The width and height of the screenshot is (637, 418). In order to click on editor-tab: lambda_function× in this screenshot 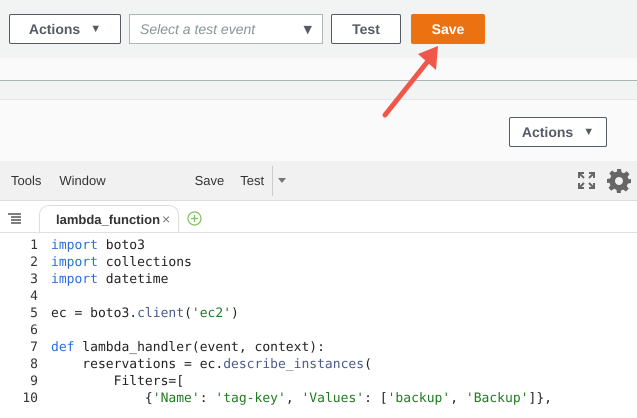, I will do `click(109, 218)`.